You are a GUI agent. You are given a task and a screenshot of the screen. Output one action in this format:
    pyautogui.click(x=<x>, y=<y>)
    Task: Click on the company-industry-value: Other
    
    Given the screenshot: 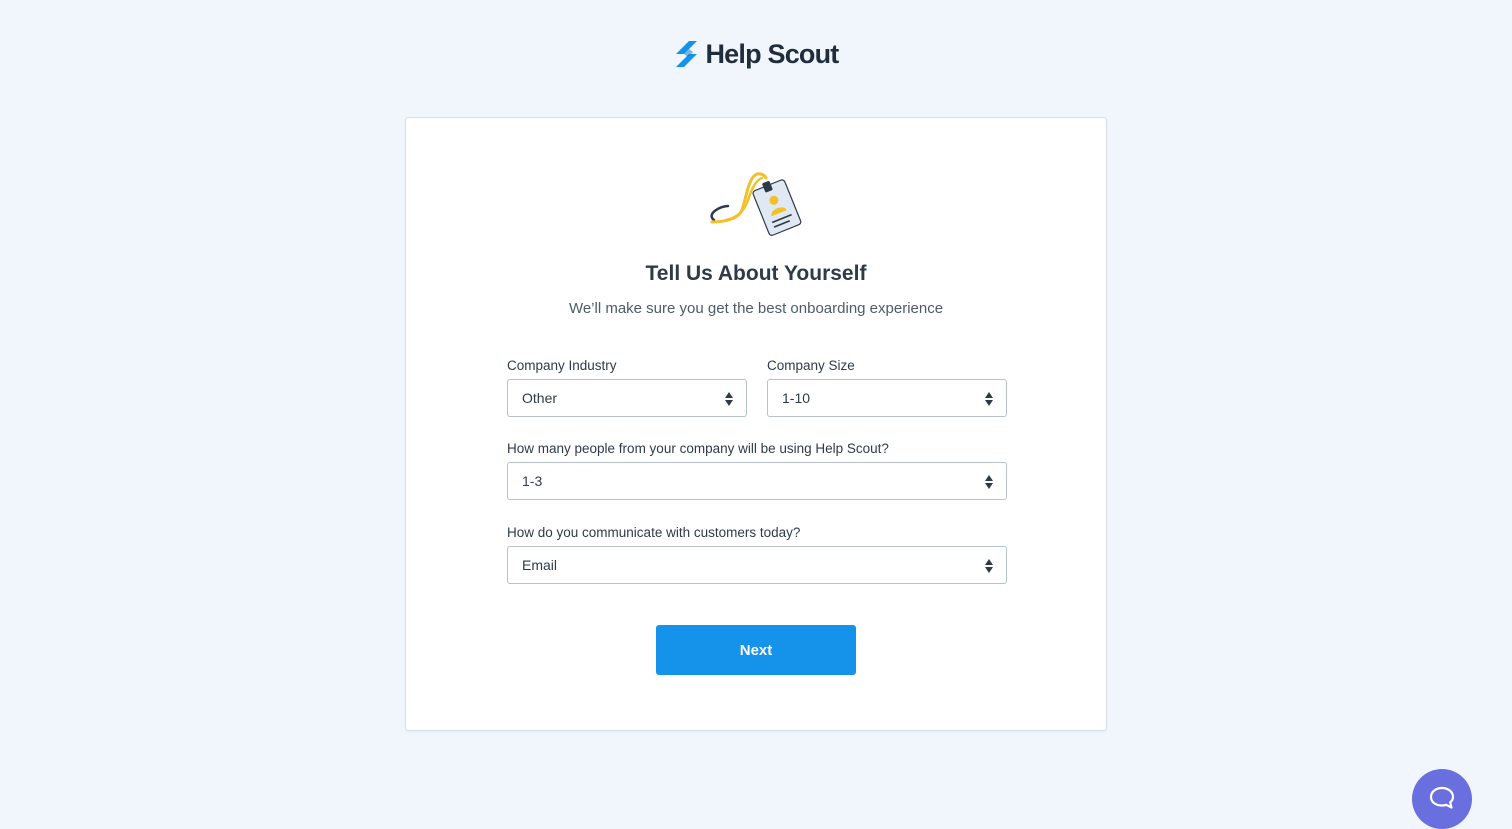 What is the action you would take?
    pyautogui.click(x=540, y=398)
    